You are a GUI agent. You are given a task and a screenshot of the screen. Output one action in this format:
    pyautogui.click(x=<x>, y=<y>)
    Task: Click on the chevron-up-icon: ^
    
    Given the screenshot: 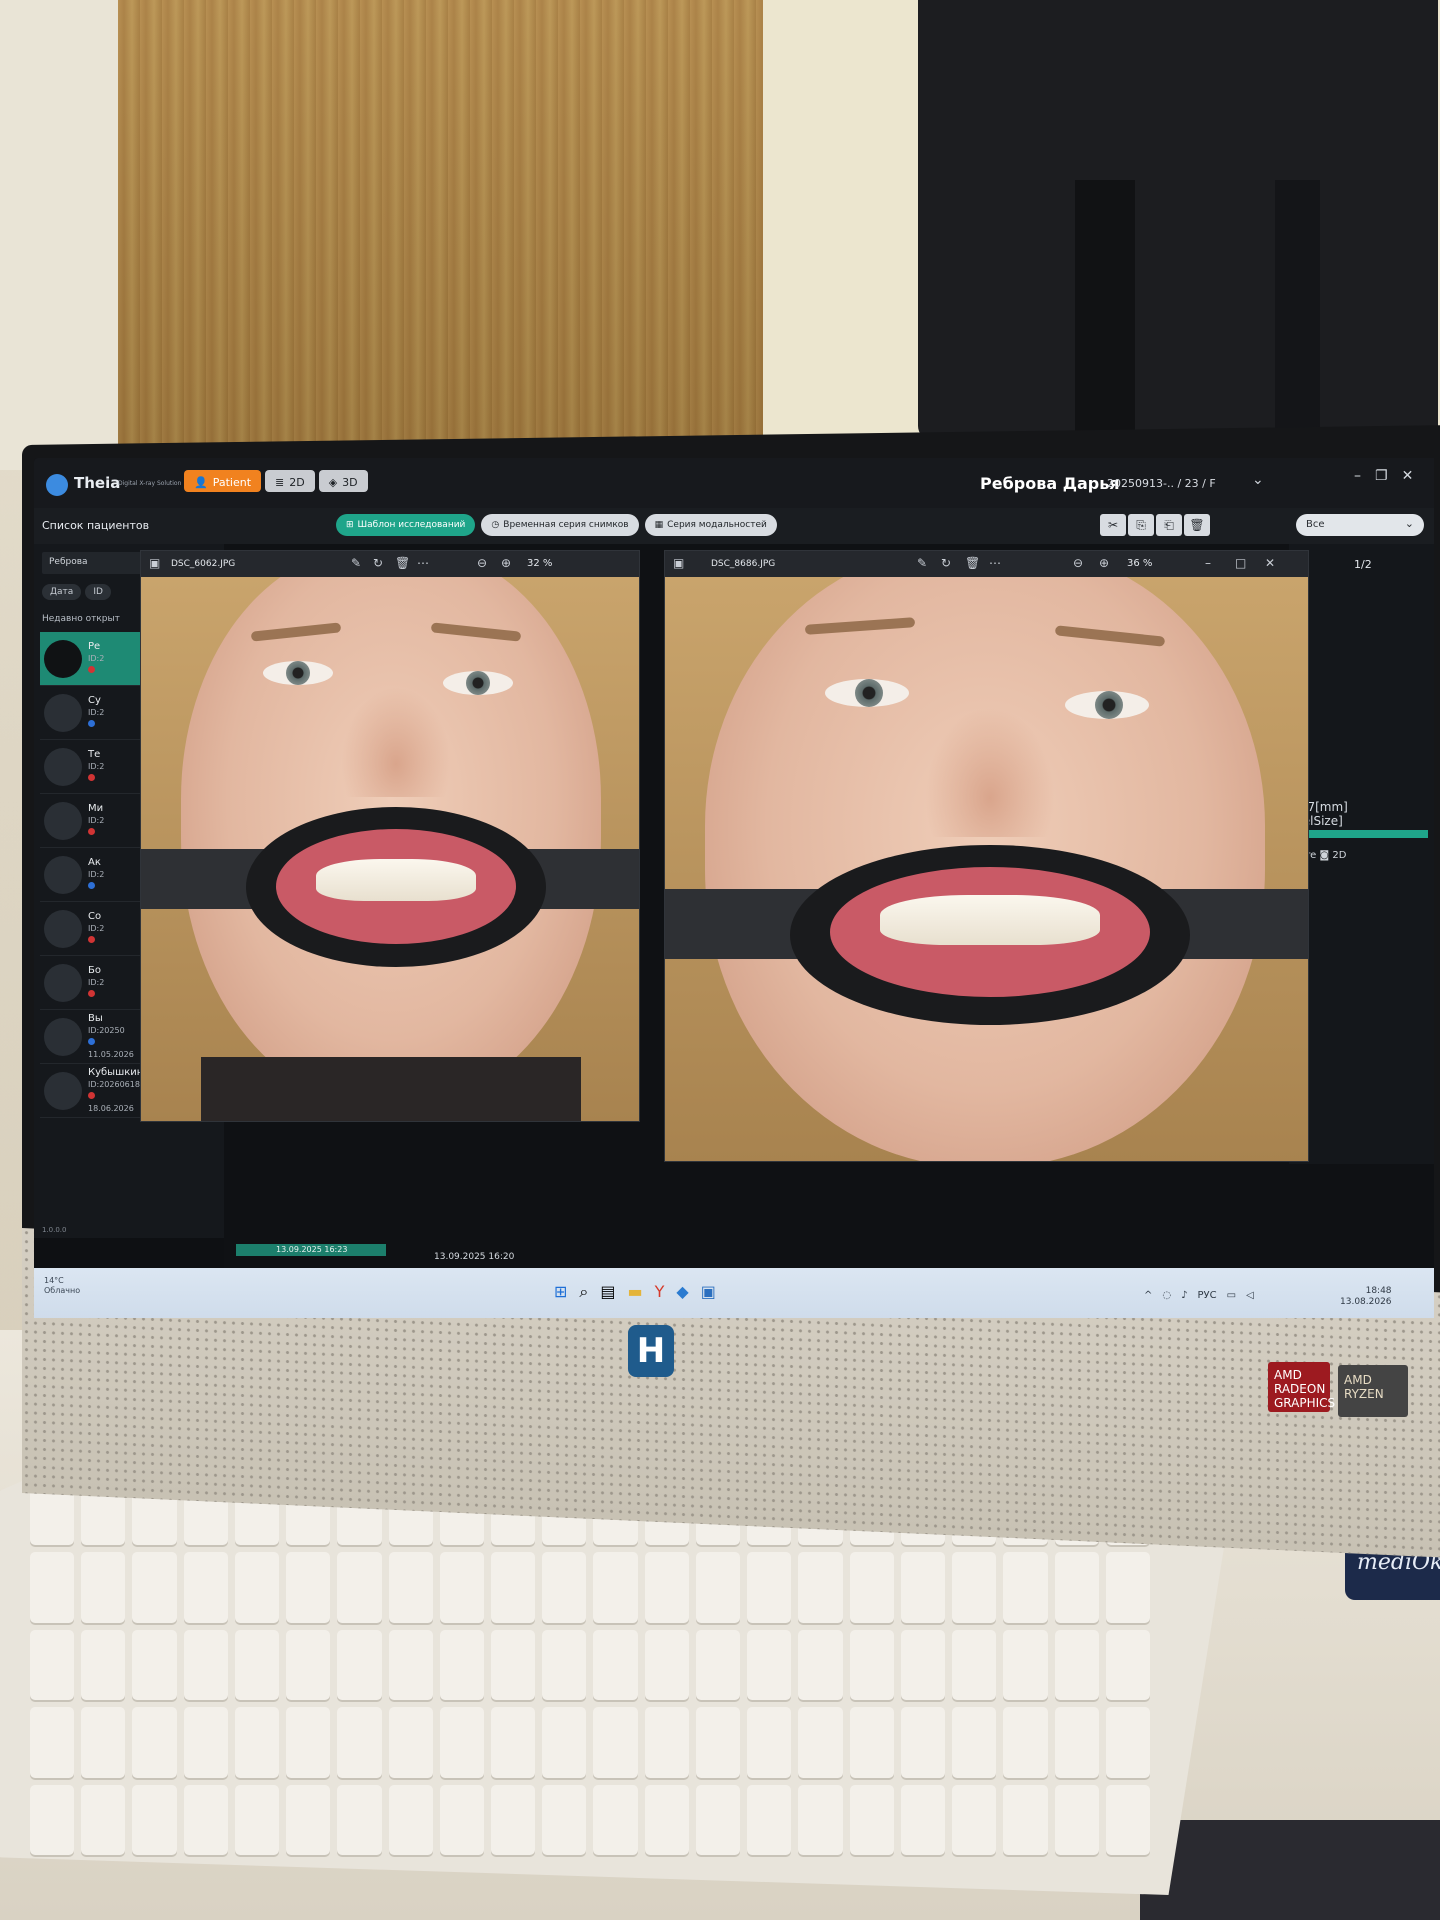 What is the action you would take?
    pyautogui.click(x=1148, y=1295)
    